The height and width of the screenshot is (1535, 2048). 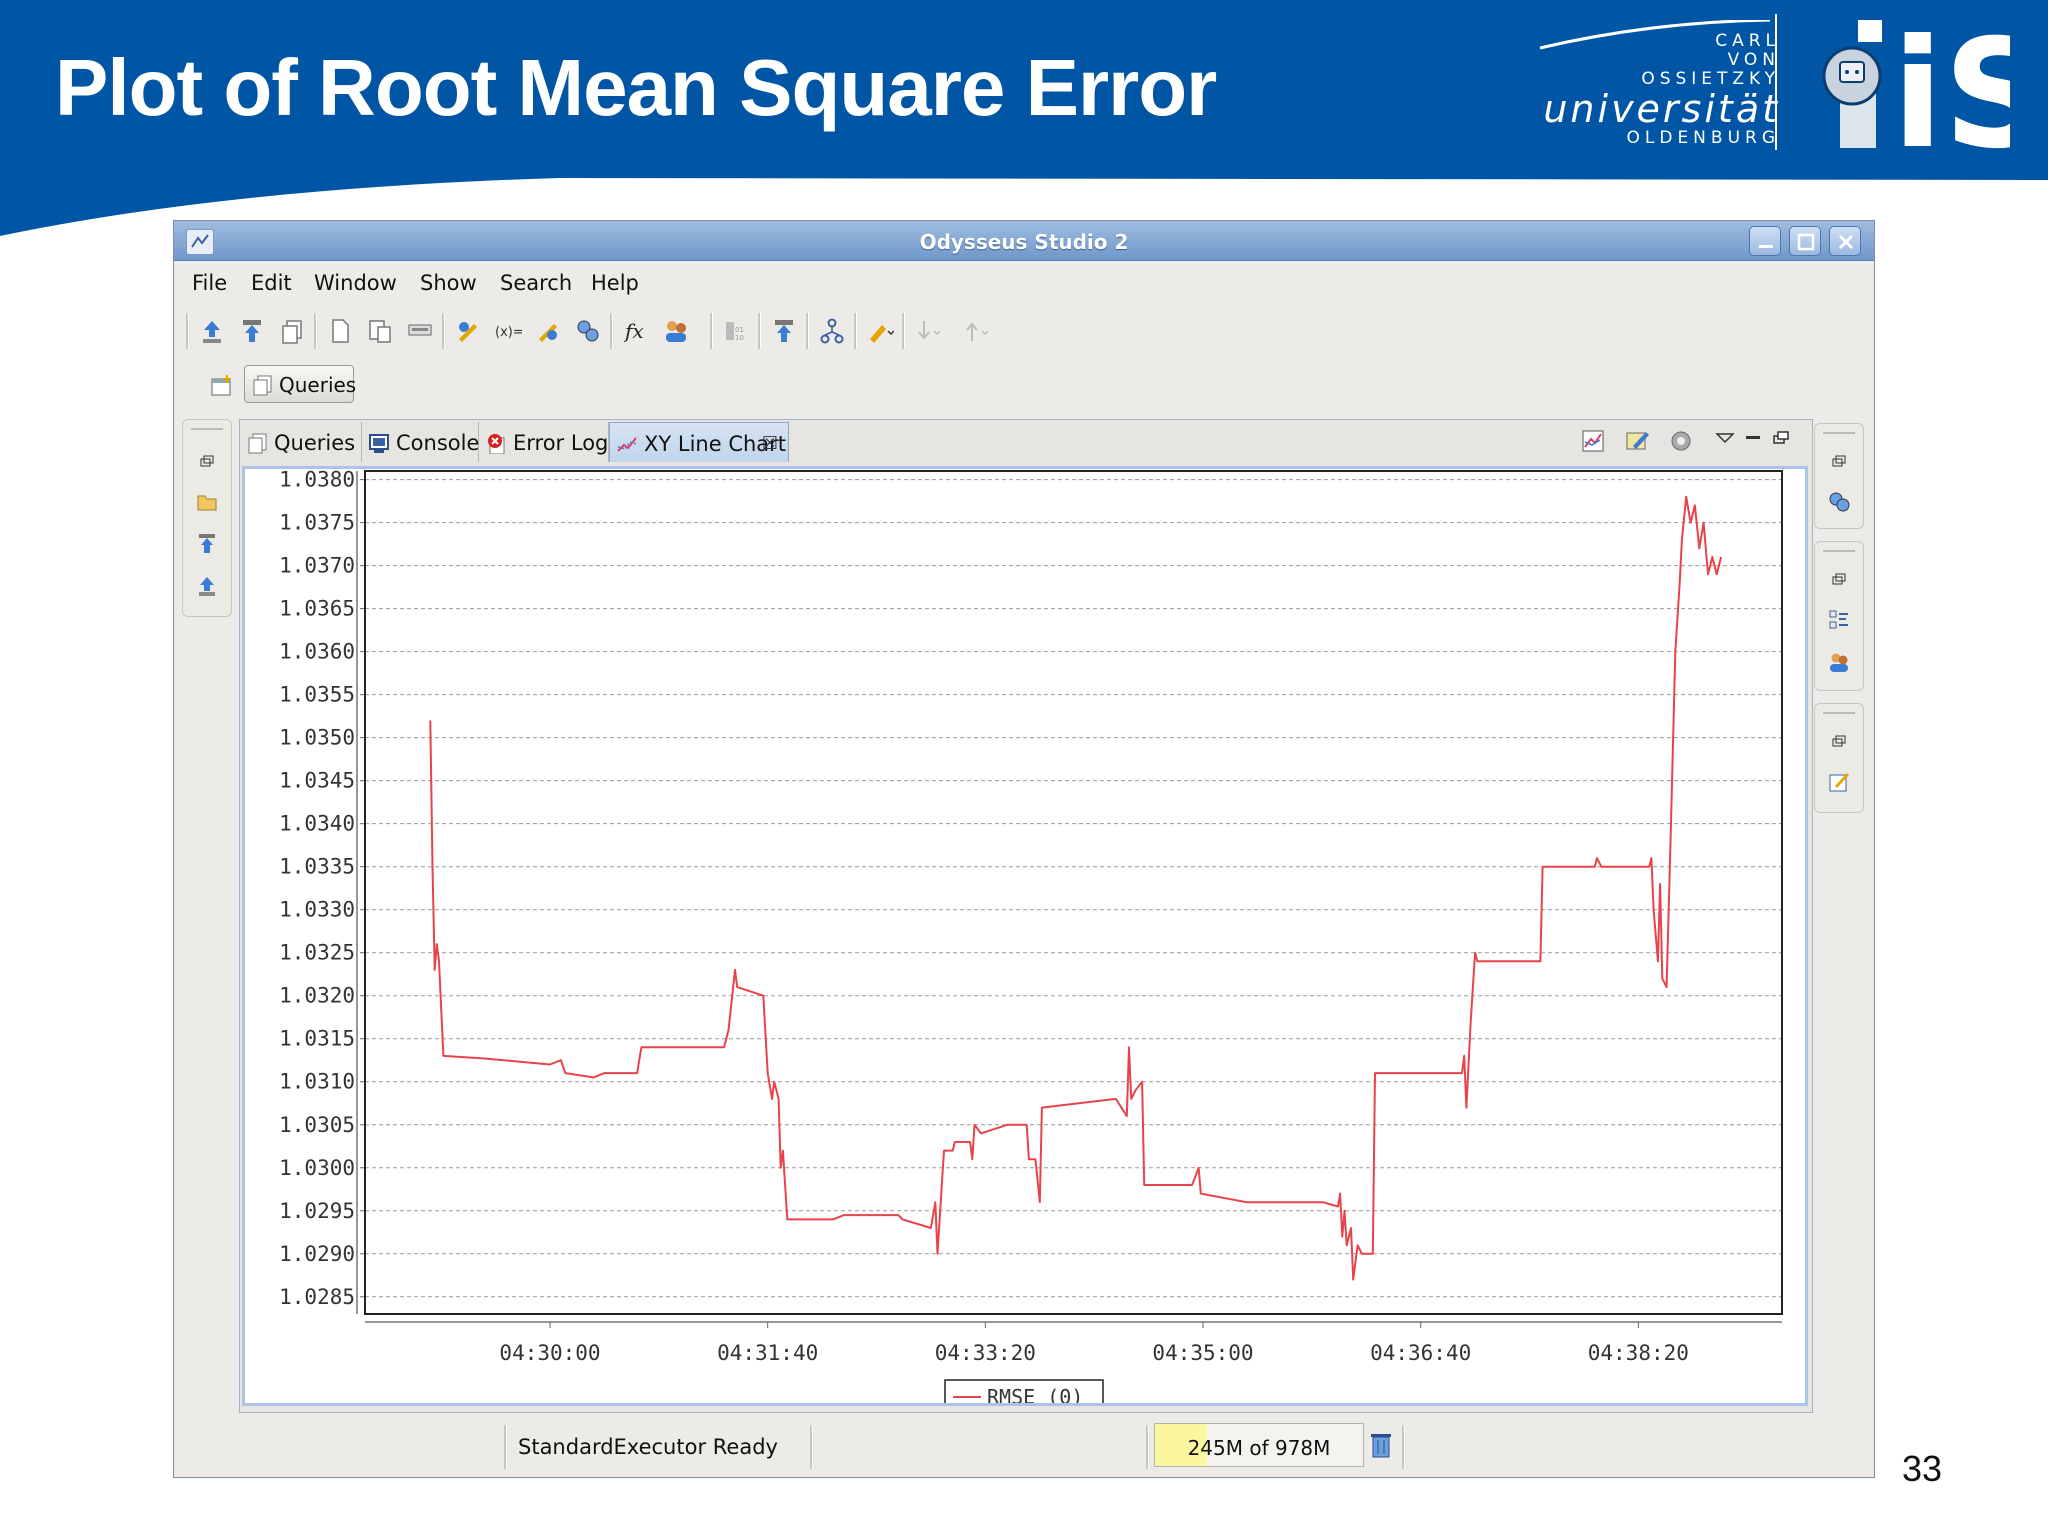 What do you see at coordinates (1765, 241) in the screenshot?
I see `minimize-button` at bounding box center [1765, 241].